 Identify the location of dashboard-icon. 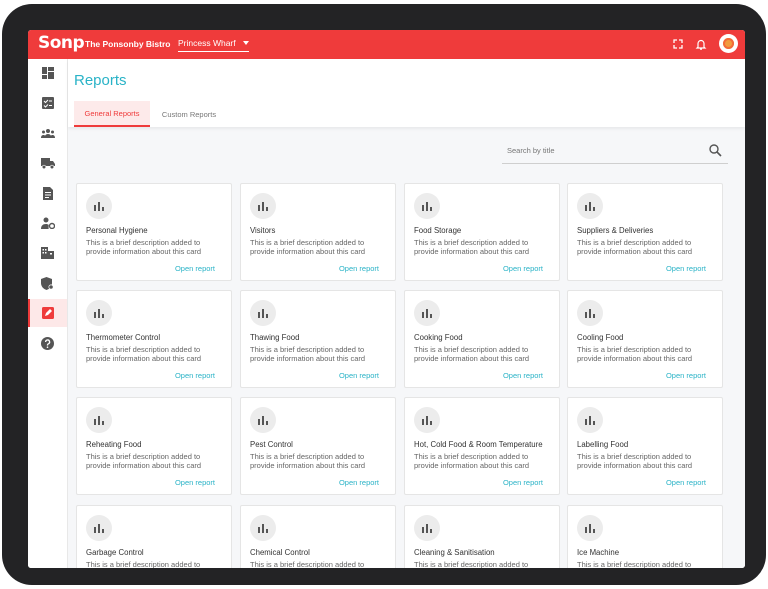
(47, 73).